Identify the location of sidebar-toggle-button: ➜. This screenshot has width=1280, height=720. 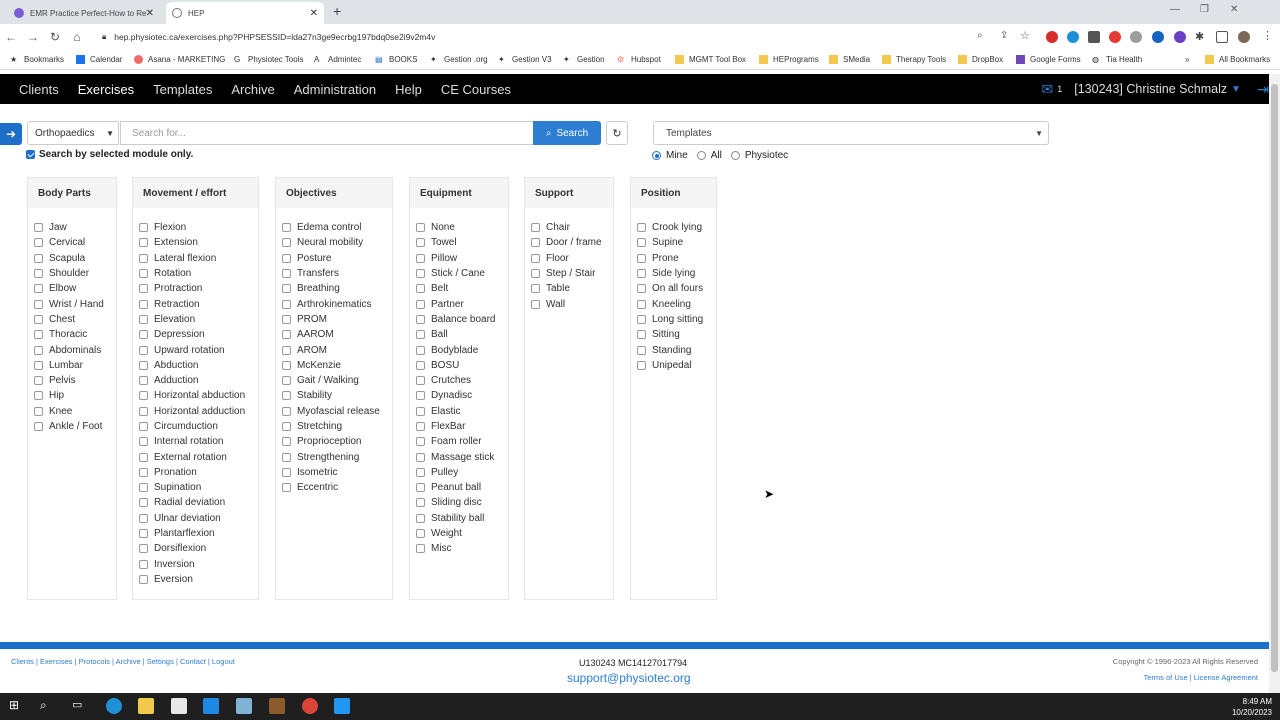
(11, 134).